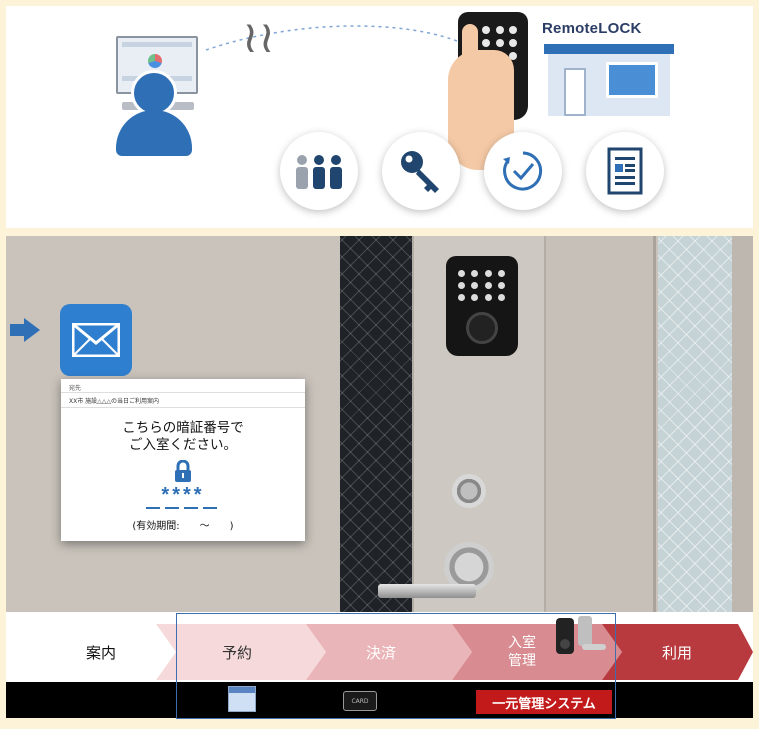 This screenshot has height=729, width=759. What do you see at coordinates (32, 330) in the screenshot?
I see `arrow-right-icon` at bounding box center [32, 330].